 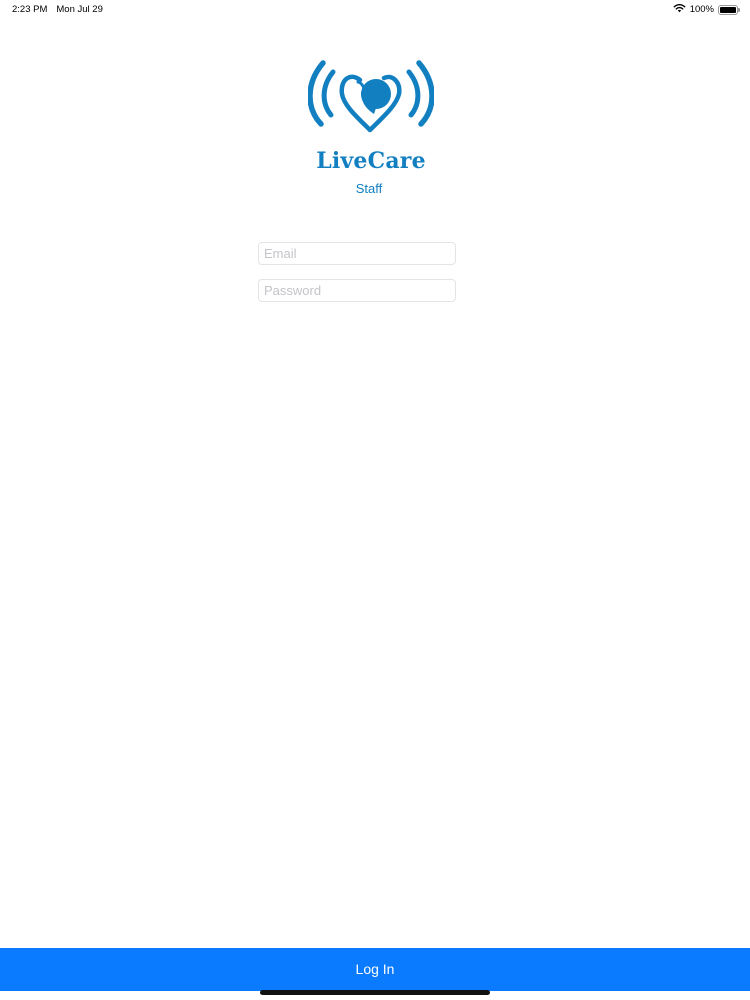 I want to click on status-date: Mon Jul 29, so click(x=79, y=9).